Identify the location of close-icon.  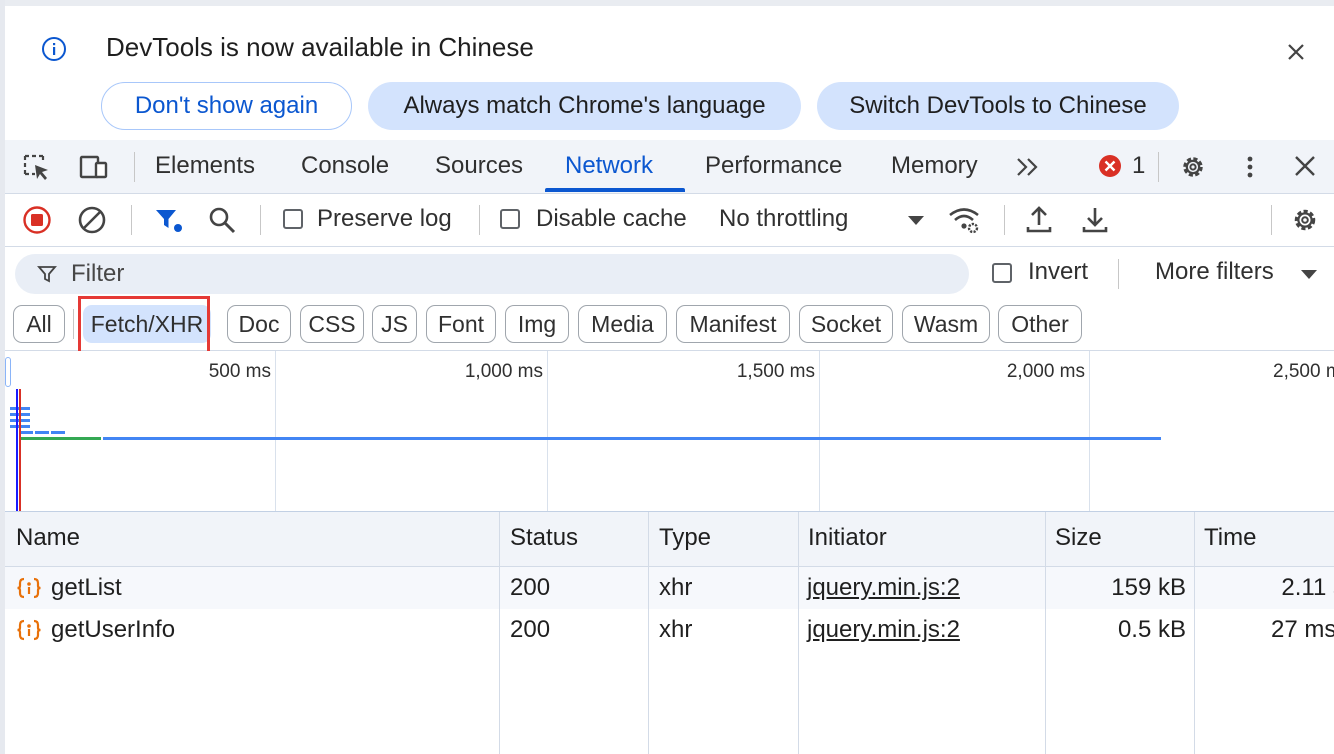
(1296, 52).